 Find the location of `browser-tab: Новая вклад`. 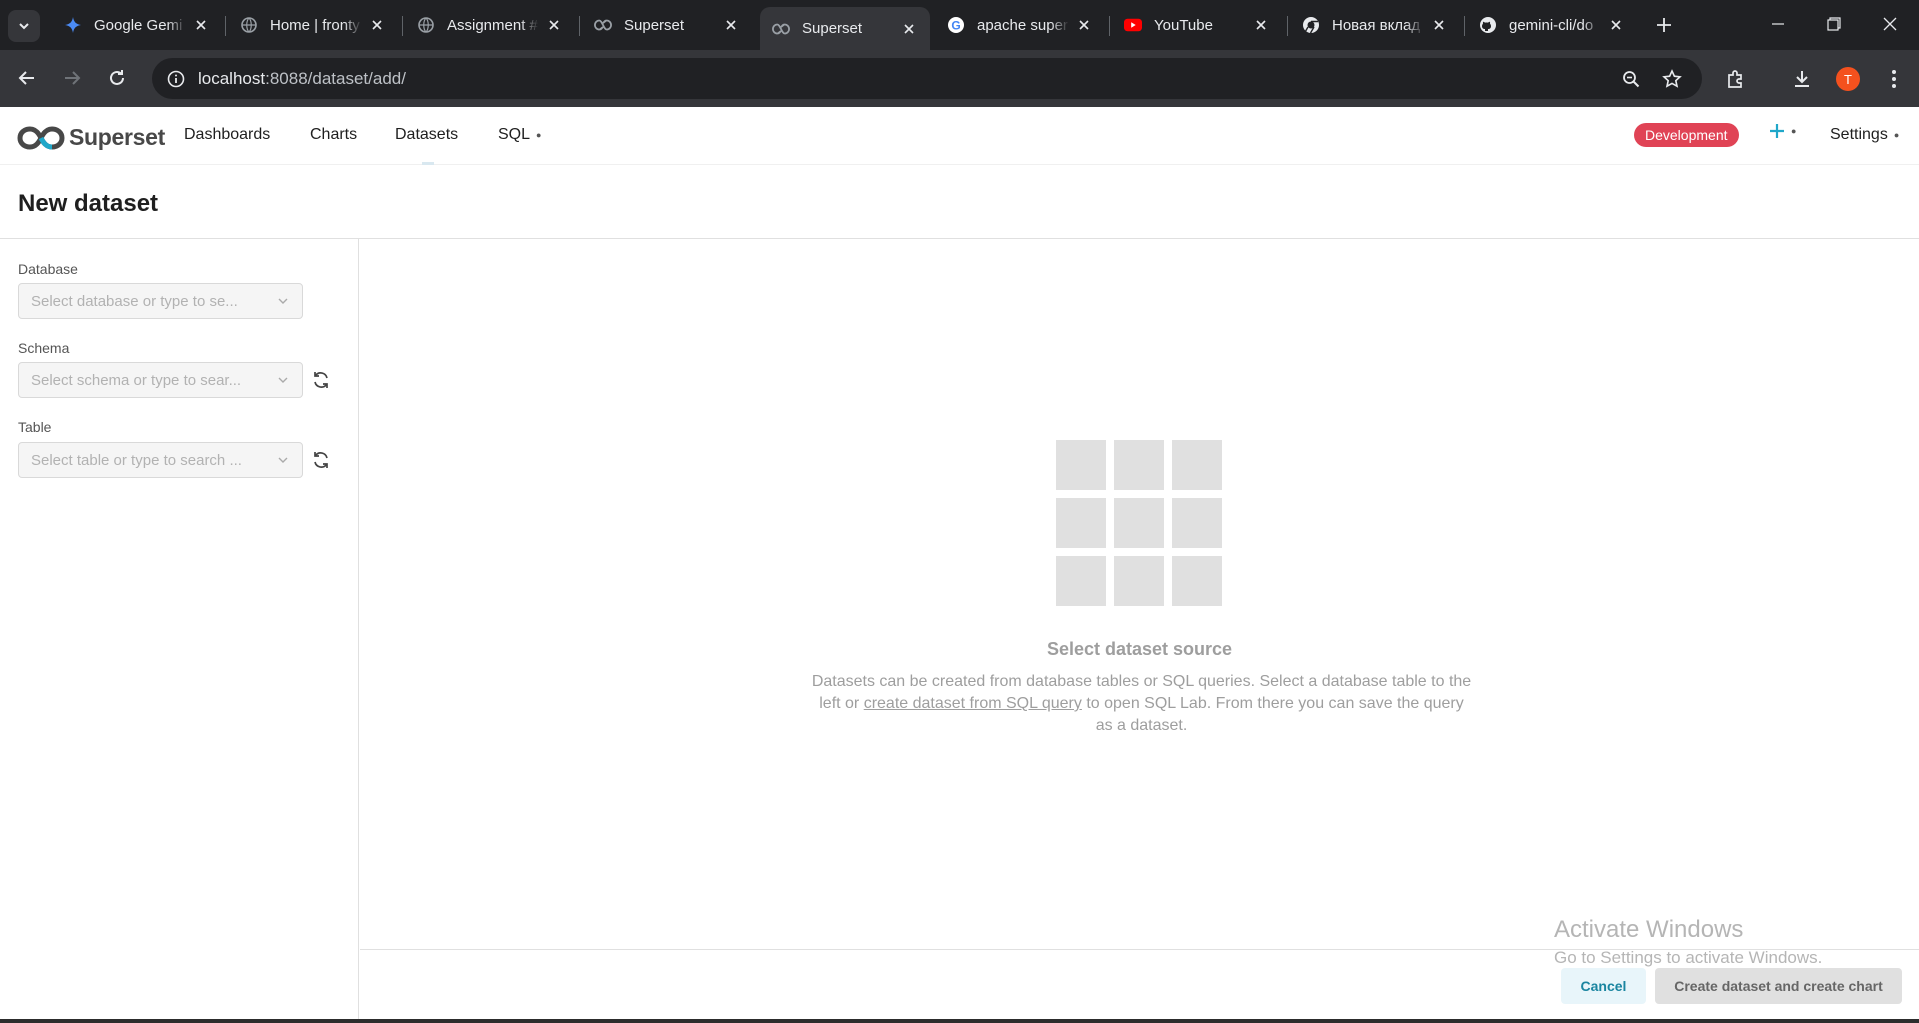

browser-tab: Новая вклад is located at coordinates (1375, 25).